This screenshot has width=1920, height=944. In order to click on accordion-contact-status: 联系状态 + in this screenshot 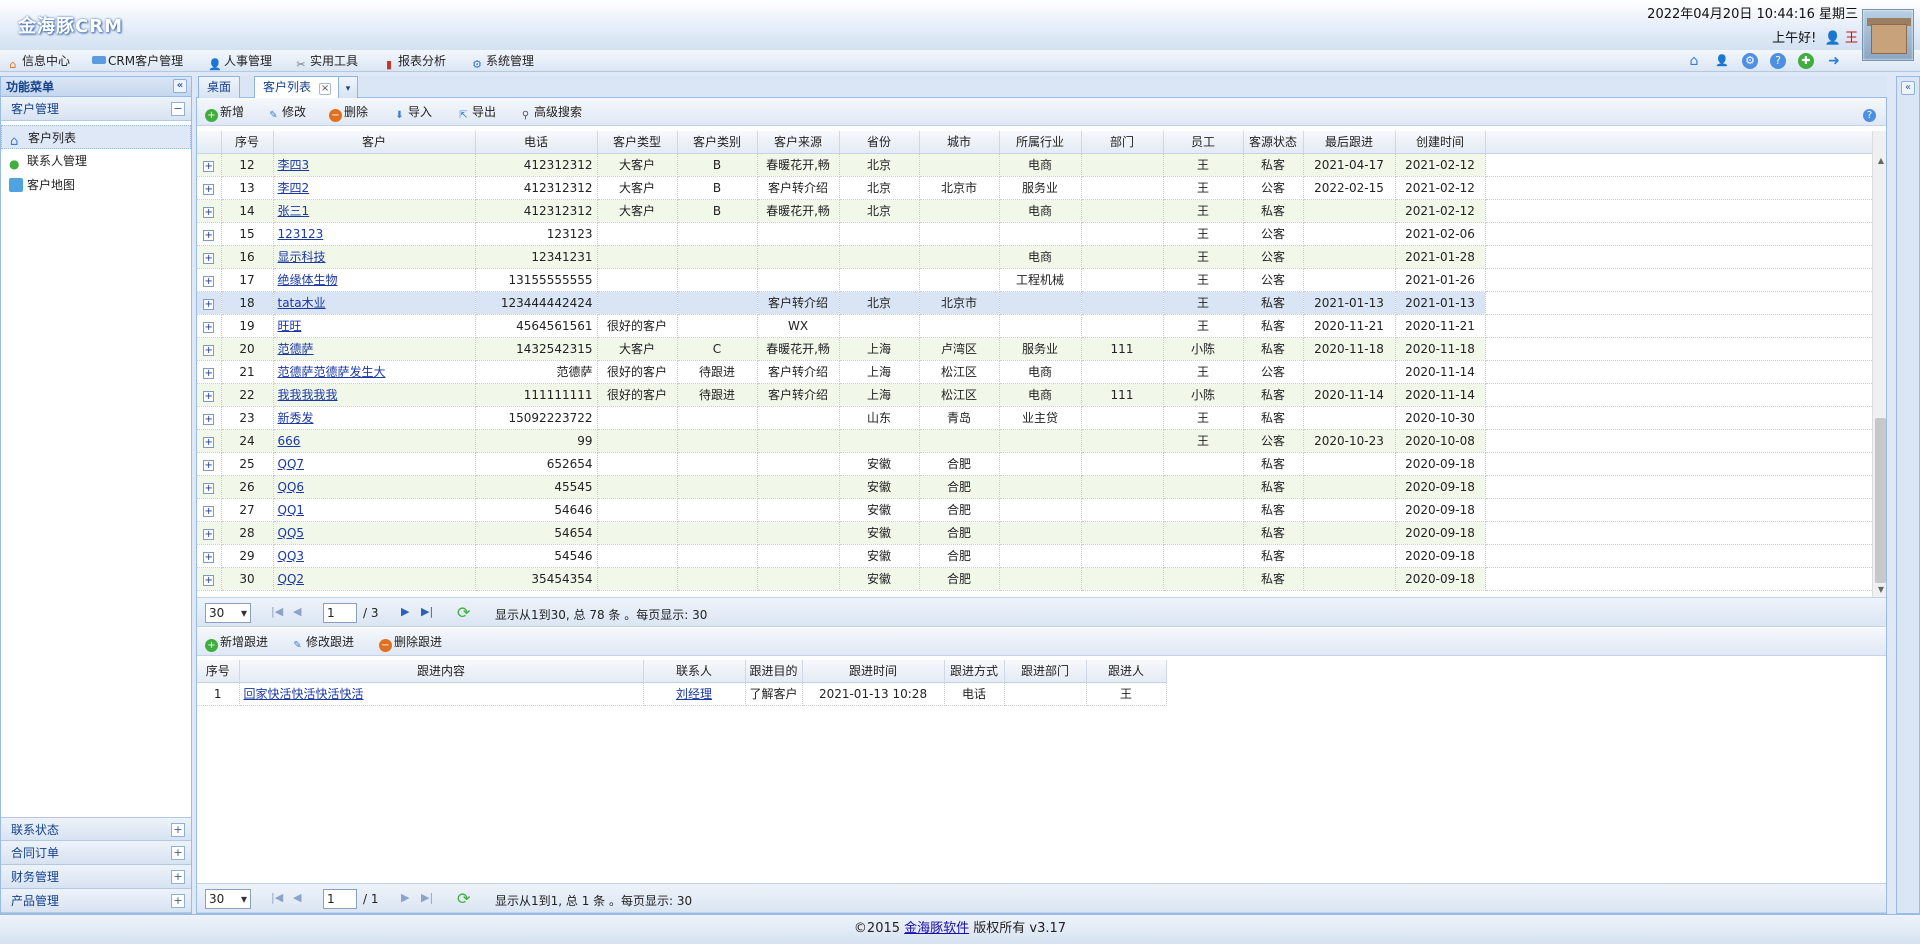, I will do `click(96, 829)`.